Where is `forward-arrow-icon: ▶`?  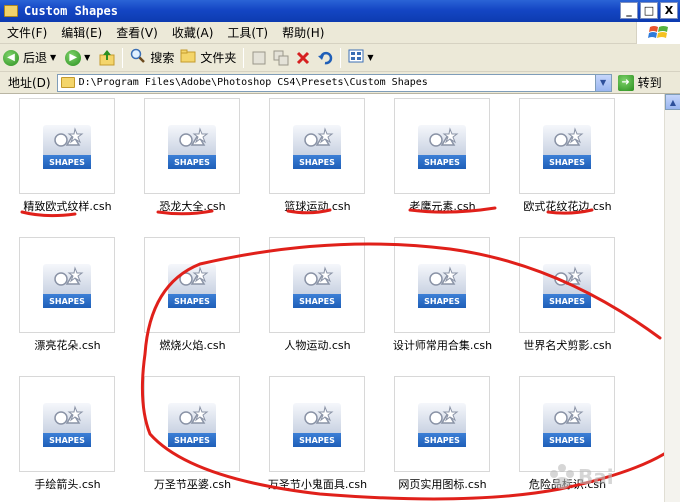 forward-arrow-icon: ▶ is located at coordinates (73, 57).